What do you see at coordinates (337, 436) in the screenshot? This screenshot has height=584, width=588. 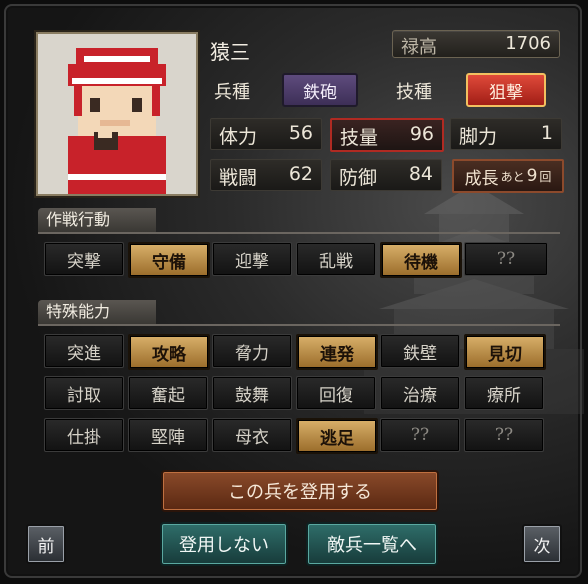 I see `ability-button: 逃足` at bounding box center [337, 436].